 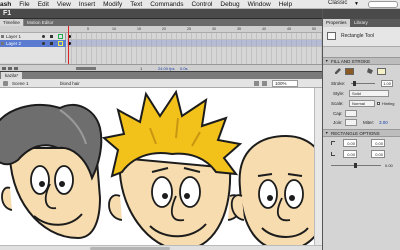 I want to click on tab-motion-editor: Motion Editor, so click(x=40, y=22).